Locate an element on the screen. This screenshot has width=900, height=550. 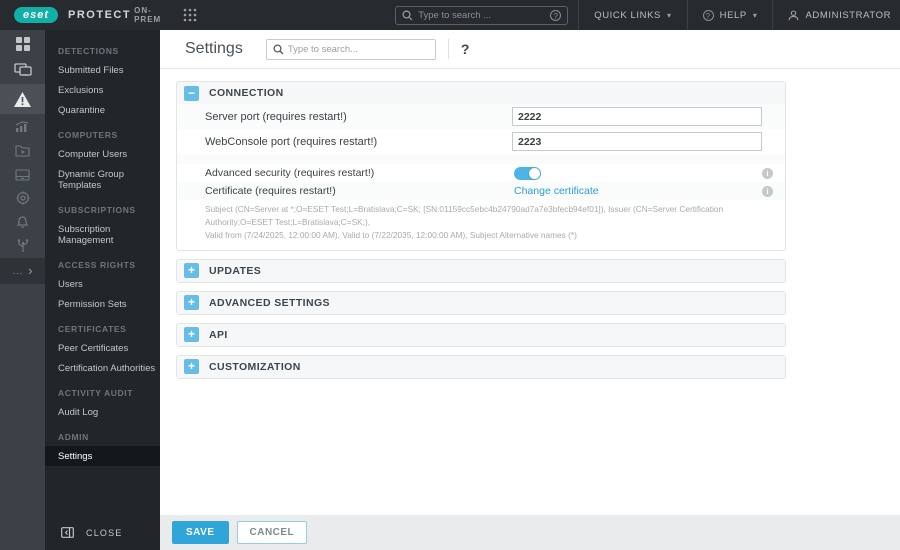
user-menu: ADMINISTRATOR is located at coordinates (836, 15).